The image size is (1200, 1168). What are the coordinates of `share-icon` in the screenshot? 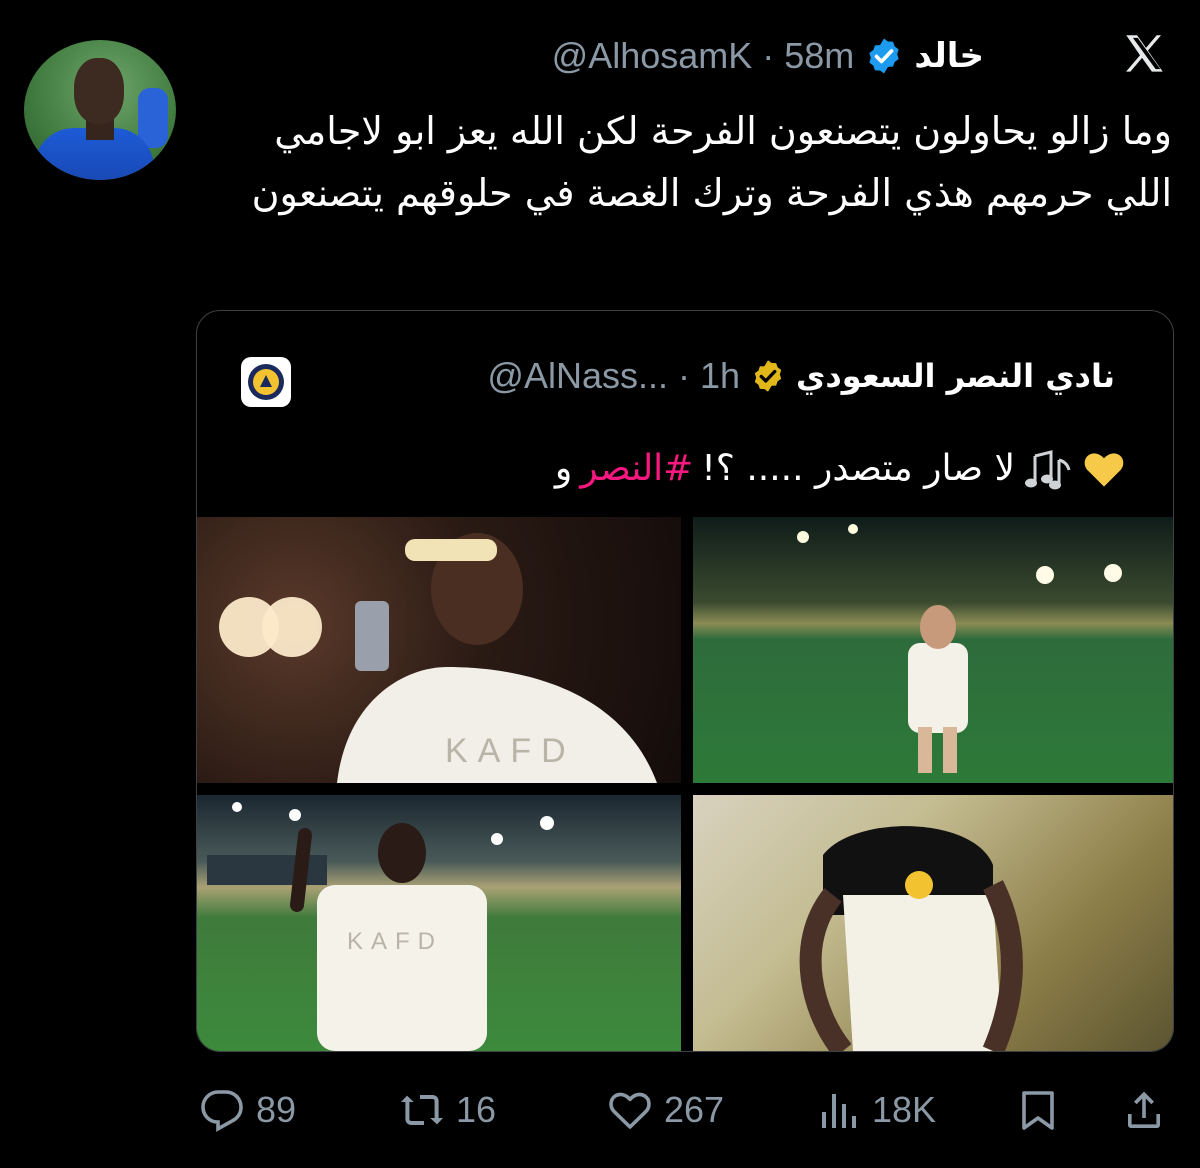 It's located at (1144, 1109).